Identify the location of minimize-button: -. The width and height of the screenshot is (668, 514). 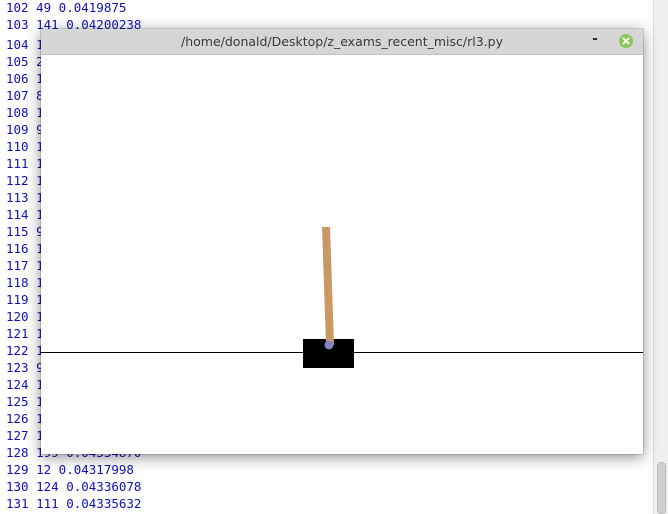
(595, 40).